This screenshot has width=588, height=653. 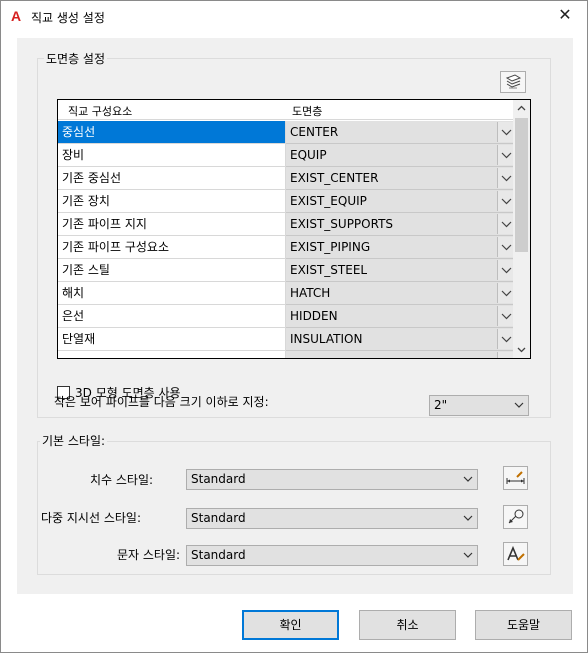 I want to click on text-style-icon, so click(x=516, y=553).